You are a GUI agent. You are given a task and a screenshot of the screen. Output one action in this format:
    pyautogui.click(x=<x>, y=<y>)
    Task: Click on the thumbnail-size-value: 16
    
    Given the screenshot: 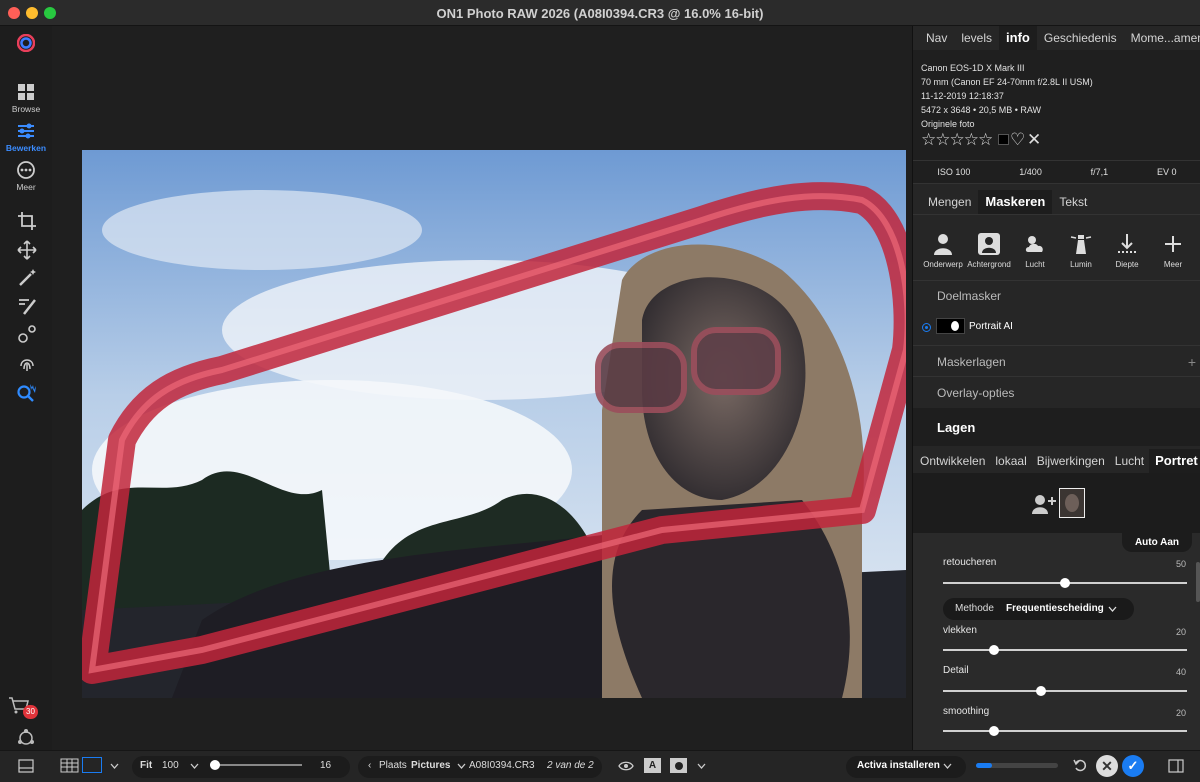 What is the action you would take?
    pyautogui.click(x=326, y=765)
    